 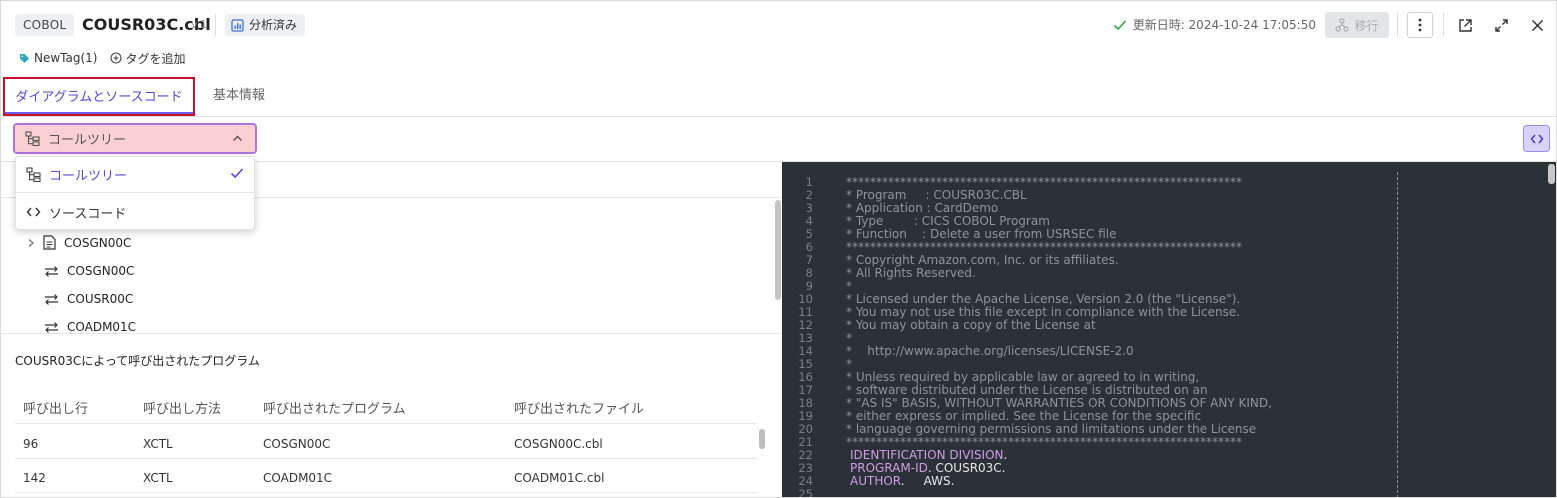 I want to click on tab-bar: ダイアグラムとソースコード 基本情報, so click(x=778, y=97).